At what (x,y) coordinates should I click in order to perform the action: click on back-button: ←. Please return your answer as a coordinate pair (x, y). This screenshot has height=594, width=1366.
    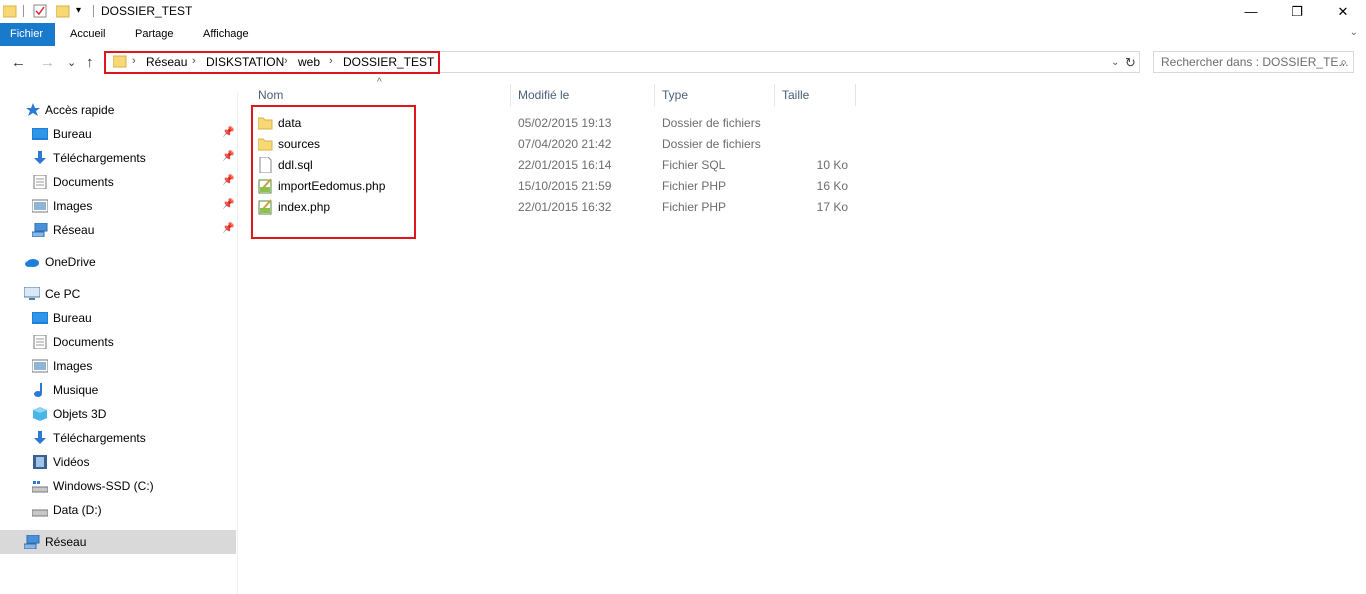
    Looking at the image, I should click on (18, 62).